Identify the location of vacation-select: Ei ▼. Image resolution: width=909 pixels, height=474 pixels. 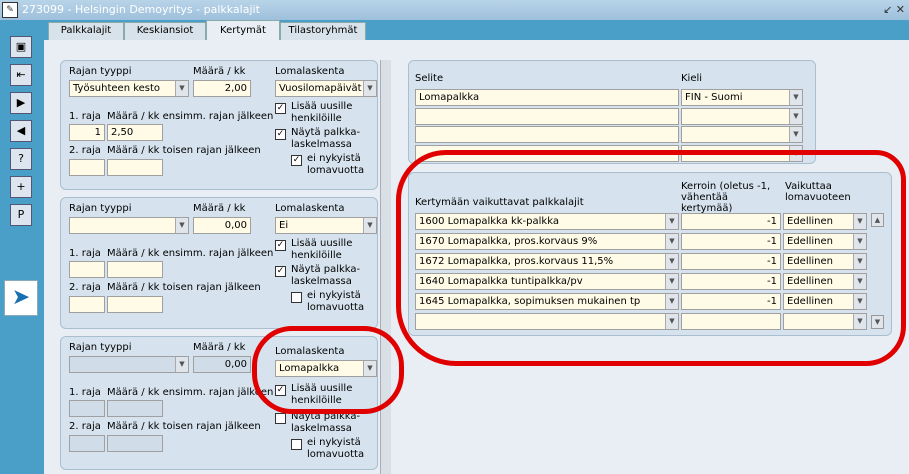
(326, 225).